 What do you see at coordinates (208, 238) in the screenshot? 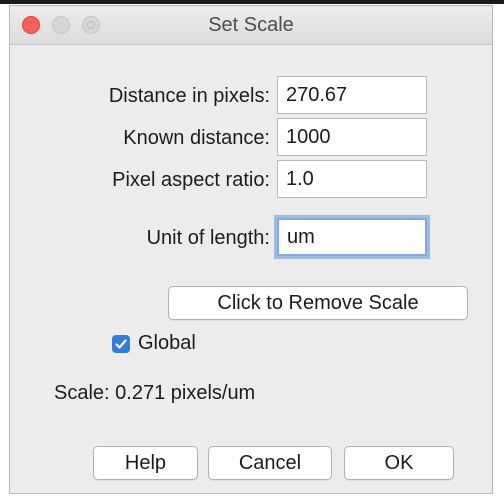
I see `unit-of-length-label: Unit of length:` at bounding box center [208, 238].